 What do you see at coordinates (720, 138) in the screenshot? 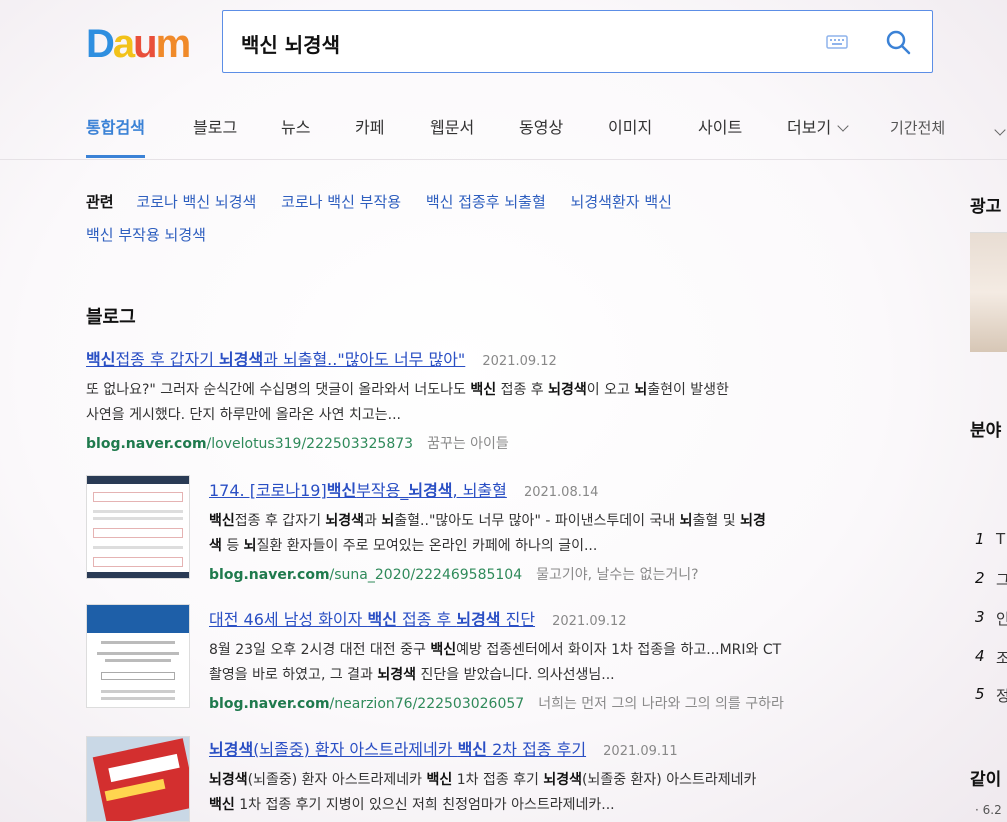
I see `tab-sites: 사이트` at bounding box center [720, 138].